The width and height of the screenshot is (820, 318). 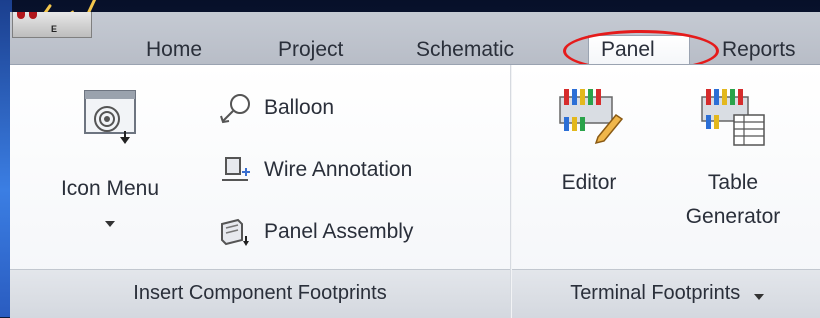 What do you see at coordinates (339, 231) in the screenshot?
I see `panel-assembly-label: Panel Assembly` at bounding box center [339, 231].